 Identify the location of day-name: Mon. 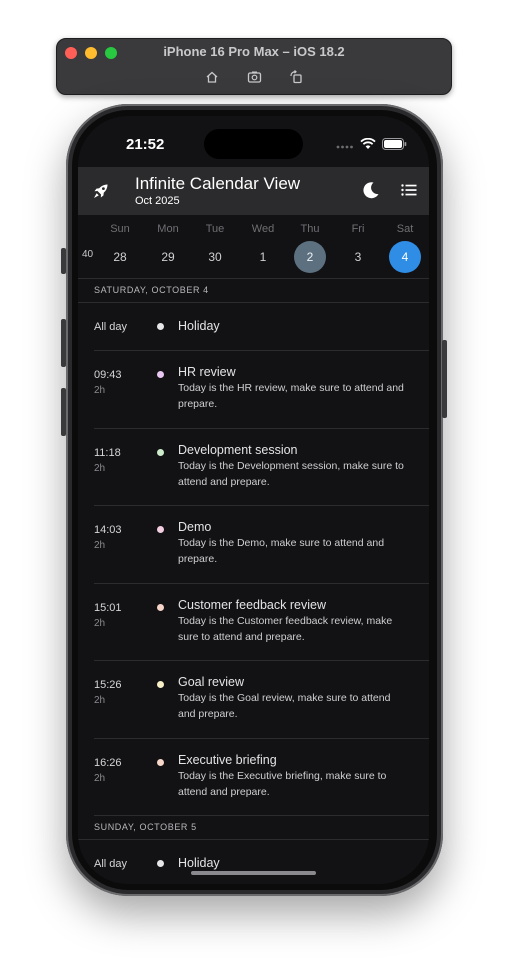
(168, 229).